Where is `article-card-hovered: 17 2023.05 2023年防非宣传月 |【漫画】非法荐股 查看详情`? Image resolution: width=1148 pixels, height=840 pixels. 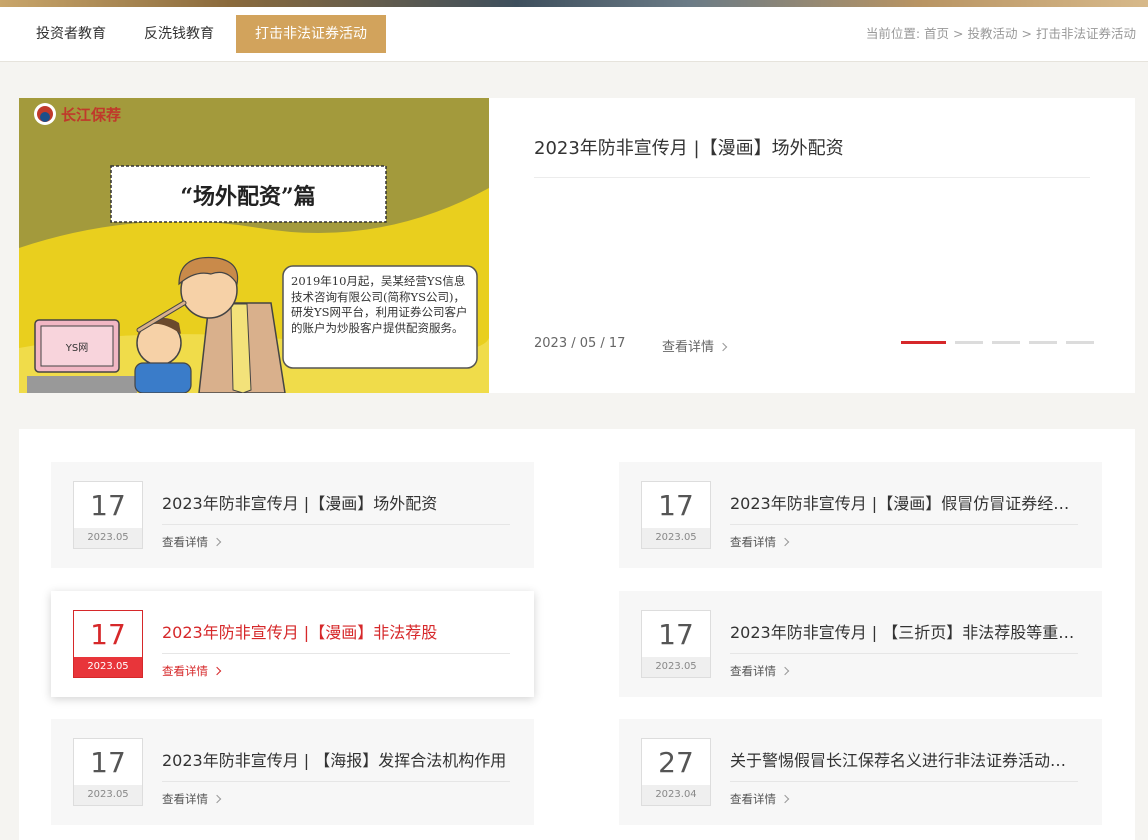
article-card-hovered: 17 2023.05 2023年防非宣传月 |【漫画】非法荐股 查看详情 is located at coordinates (292, 644).